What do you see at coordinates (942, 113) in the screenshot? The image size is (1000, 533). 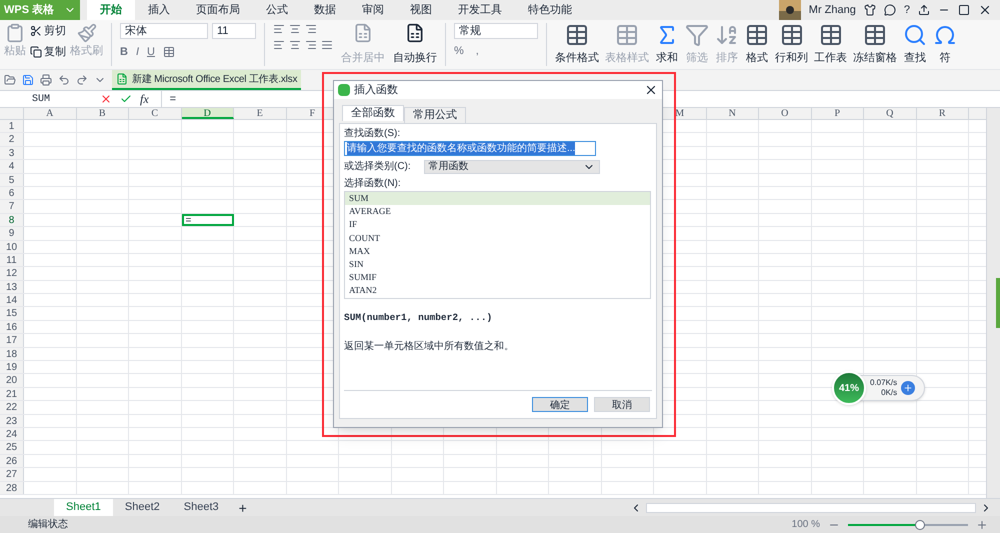 I see `column-header: R` at bounding box center [942, 113].